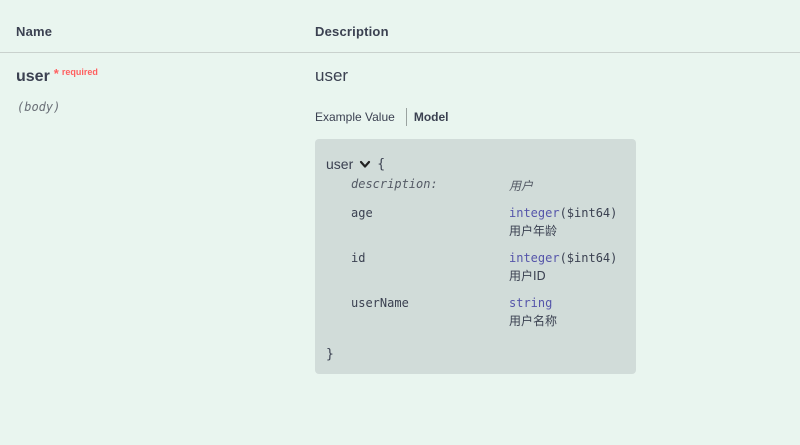 The height and width of the screenshot is (445, 800). I want to click on parameter-name: user * required, so click(57, 76).